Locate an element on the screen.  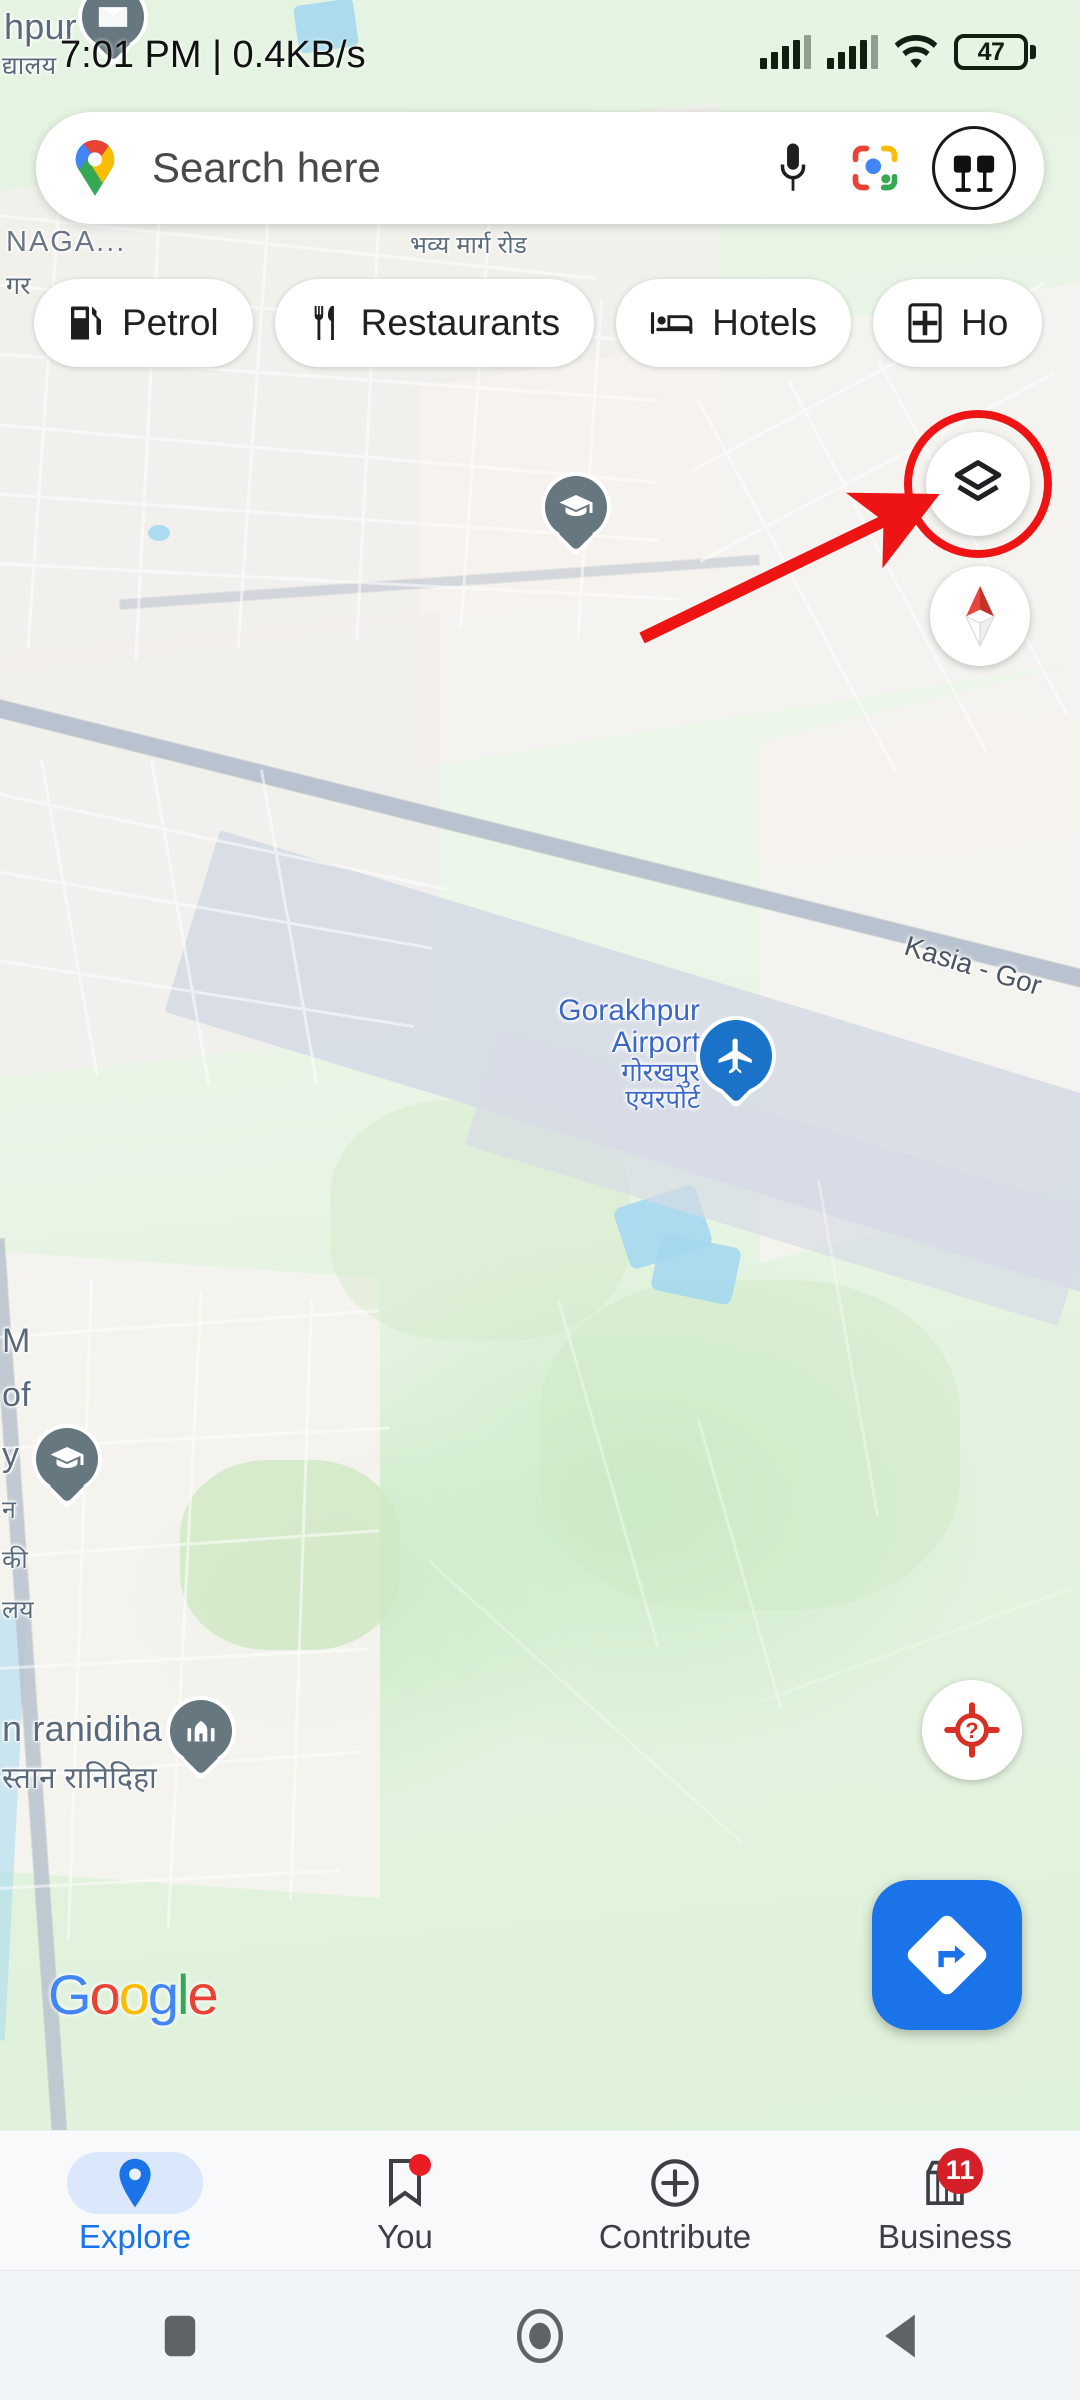
nav-label: Business is located at coordinates (945, 2236).